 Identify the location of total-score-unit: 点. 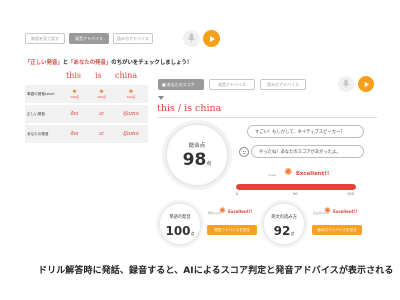
(209, 164).